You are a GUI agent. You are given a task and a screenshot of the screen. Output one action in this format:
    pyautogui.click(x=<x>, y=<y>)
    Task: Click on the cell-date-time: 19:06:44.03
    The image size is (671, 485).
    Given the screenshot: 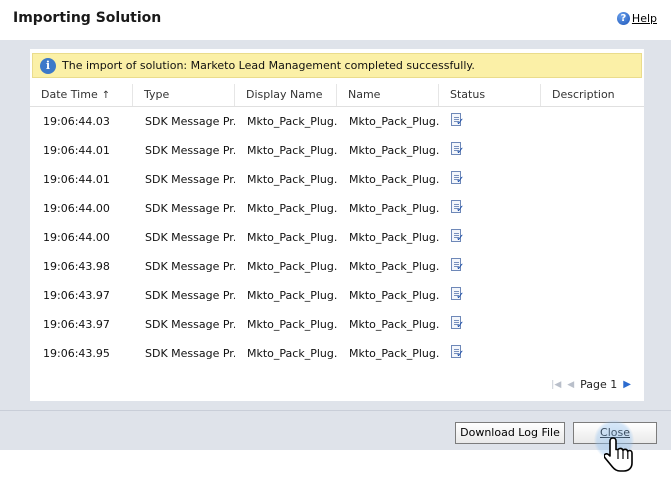 What is the action you would take?
    pyautogui.click(x=76, y=121)
    